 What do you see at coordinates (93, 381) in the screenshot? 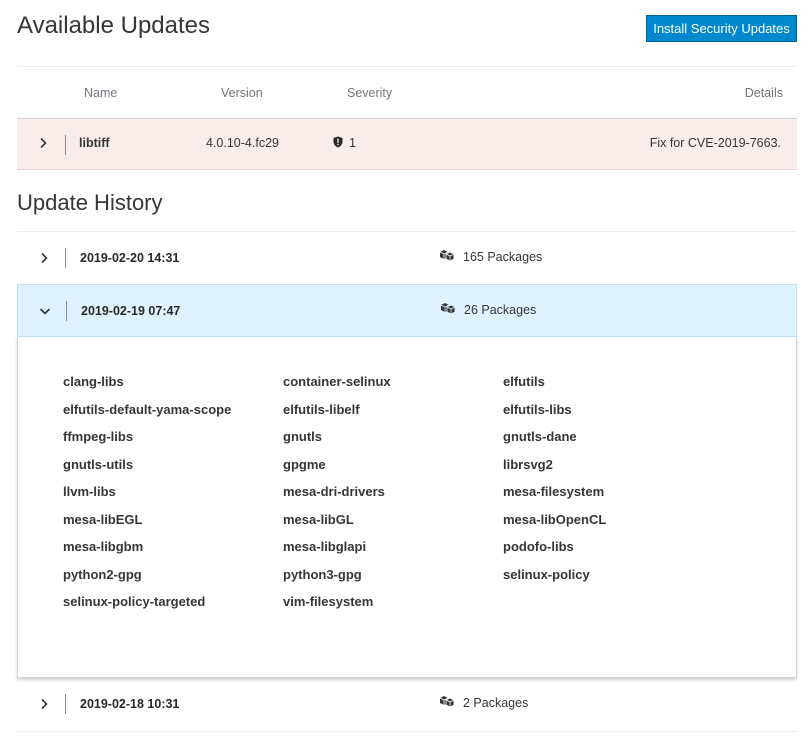
I see `list-item: clang-libs` at bounding box center [93, 381].